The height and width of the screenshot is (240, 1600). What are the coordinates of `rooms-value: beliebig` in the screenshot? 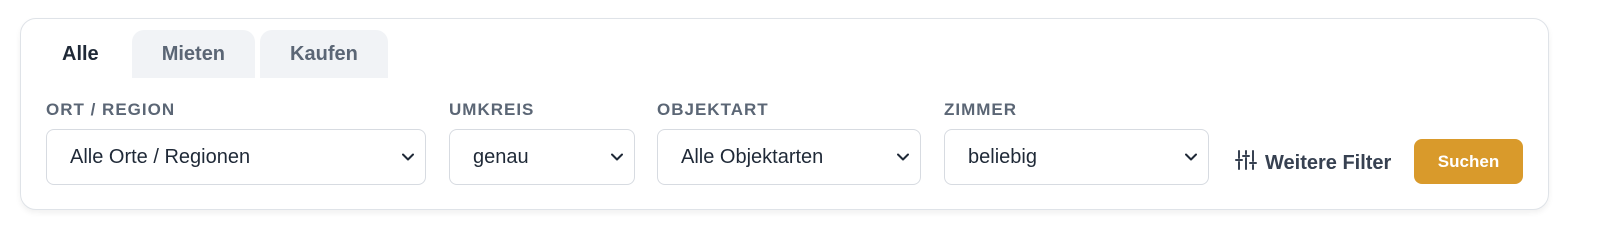 It's located at (1002, 156).